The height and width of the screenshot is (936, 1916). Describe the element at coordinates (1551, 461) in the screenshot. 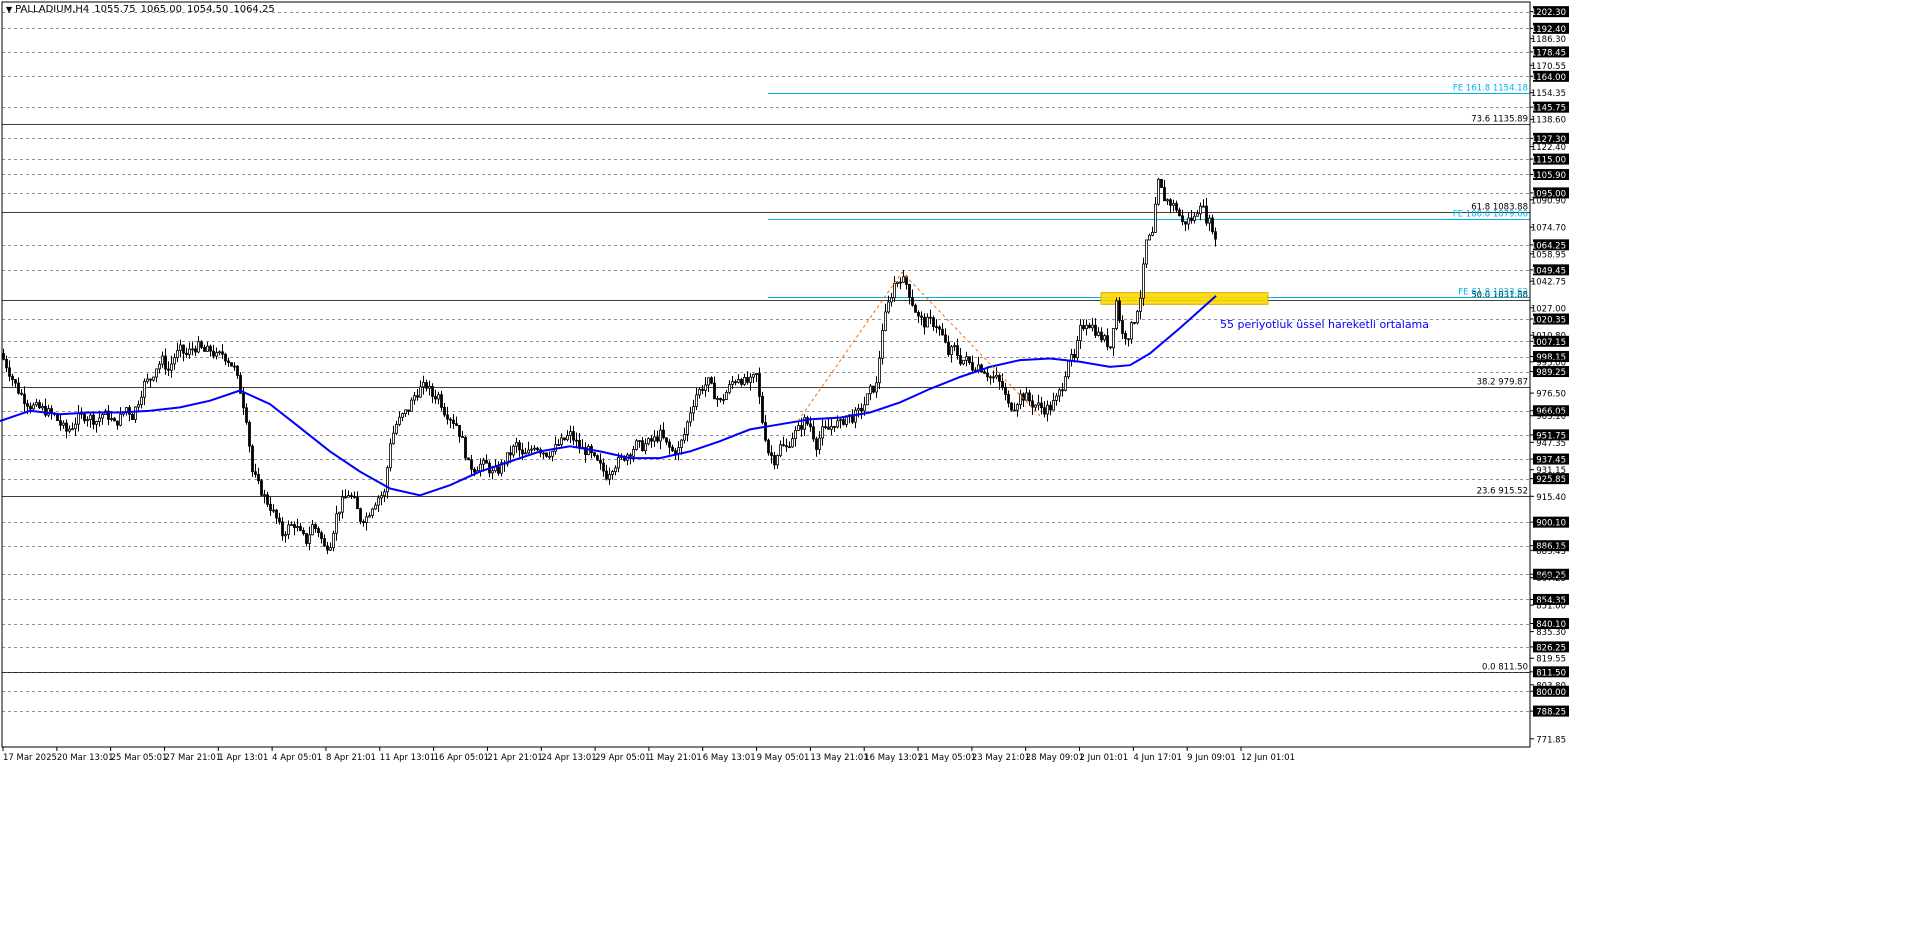

I see `price-label: 937.45` at that location.